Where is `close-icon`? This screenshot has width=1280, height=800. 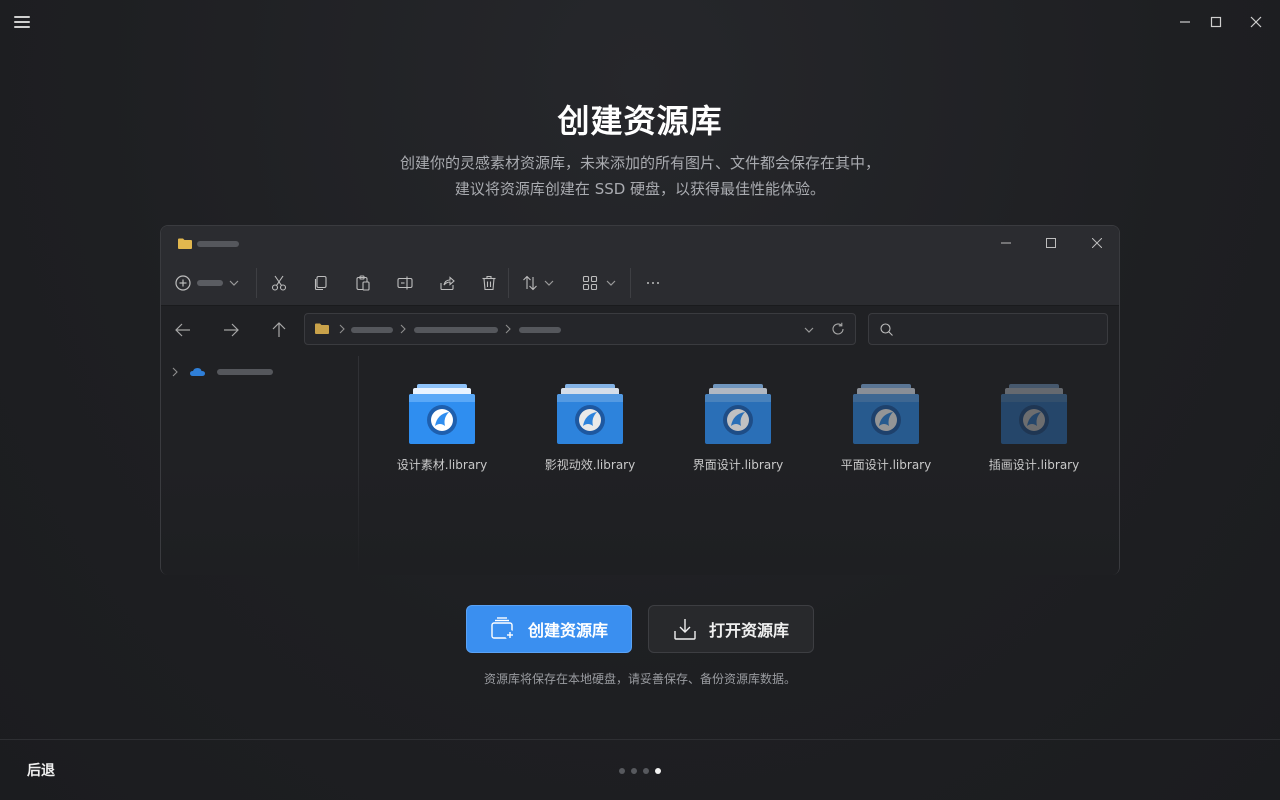
close-icon is located at coordinates (1256, 22).